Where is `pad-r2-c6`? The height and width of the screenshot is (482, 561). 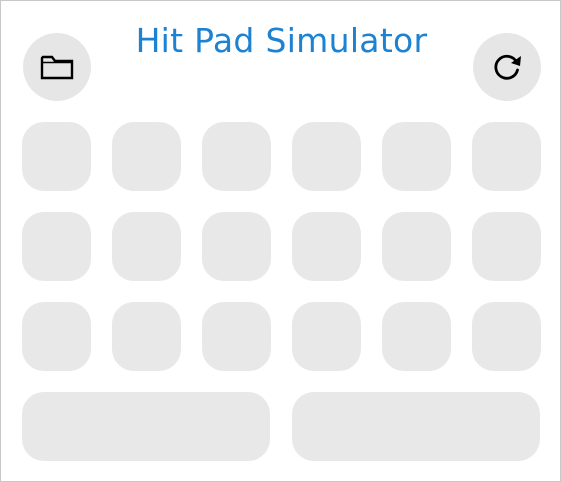 pad-r2-c6 is located at coordinates (506, 246).